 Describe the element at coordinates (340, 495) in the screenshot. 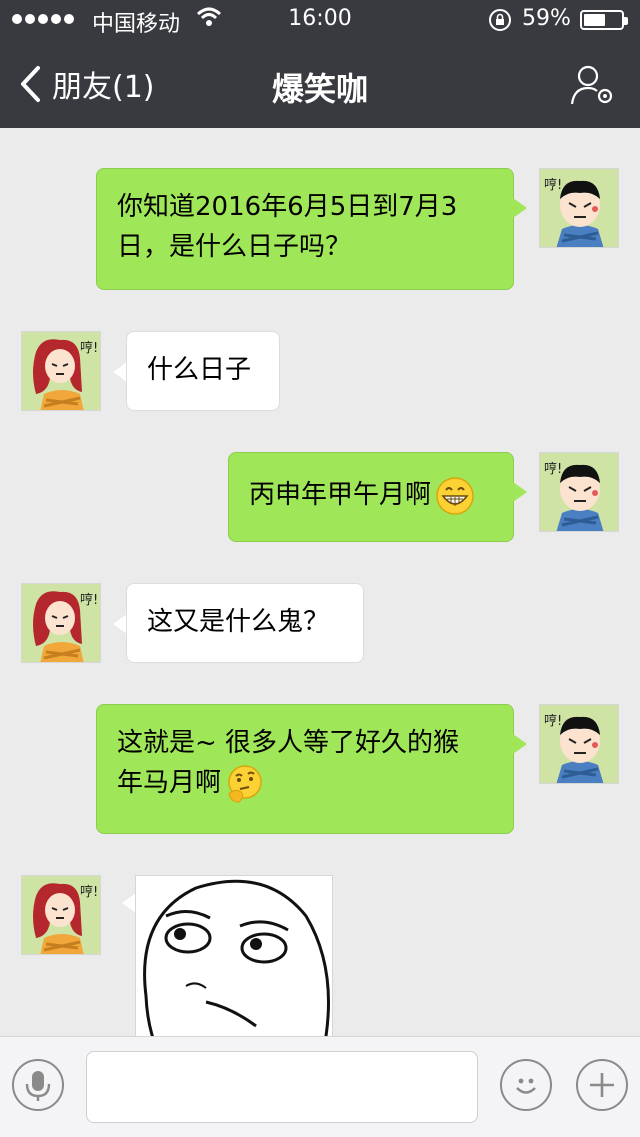

I see `message-text: 丙申年甲午月啊` at that location.